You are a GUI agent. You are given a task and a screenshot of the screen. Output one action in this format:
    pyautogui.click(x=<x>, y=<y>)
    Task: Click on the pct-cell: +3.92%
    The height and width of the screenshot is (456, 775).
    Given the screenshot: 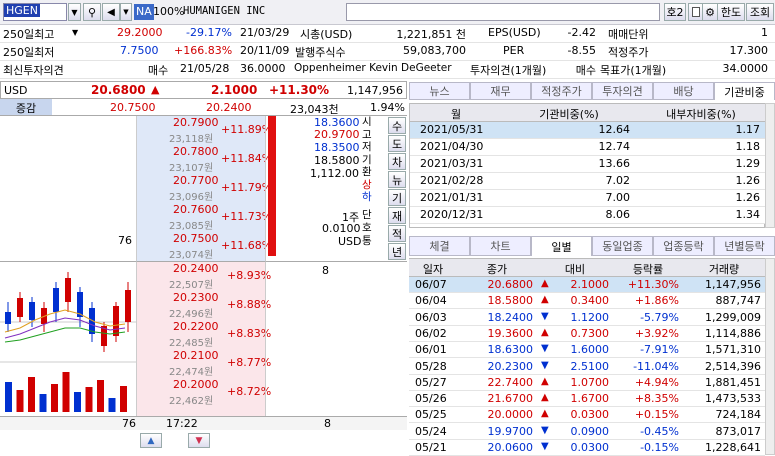 What is the action you would take?
    pyautogui.click(x=656, y=333)
    